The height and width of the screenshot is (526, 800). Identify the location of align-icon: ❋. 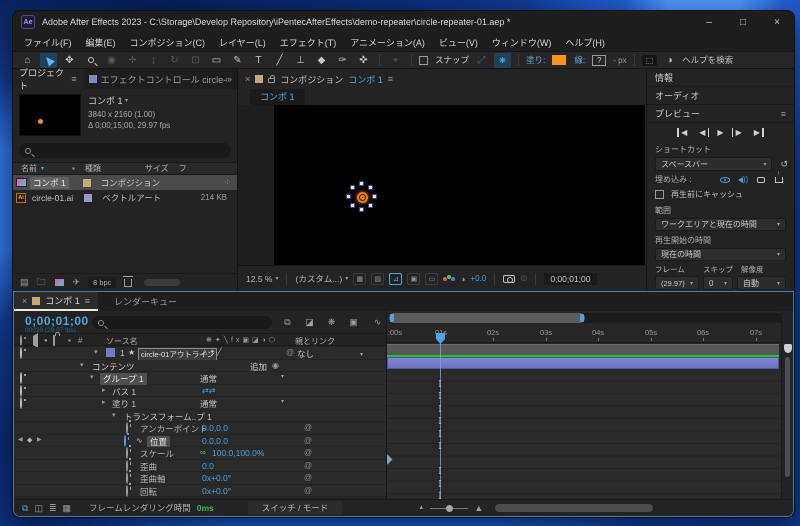
(503, 60).